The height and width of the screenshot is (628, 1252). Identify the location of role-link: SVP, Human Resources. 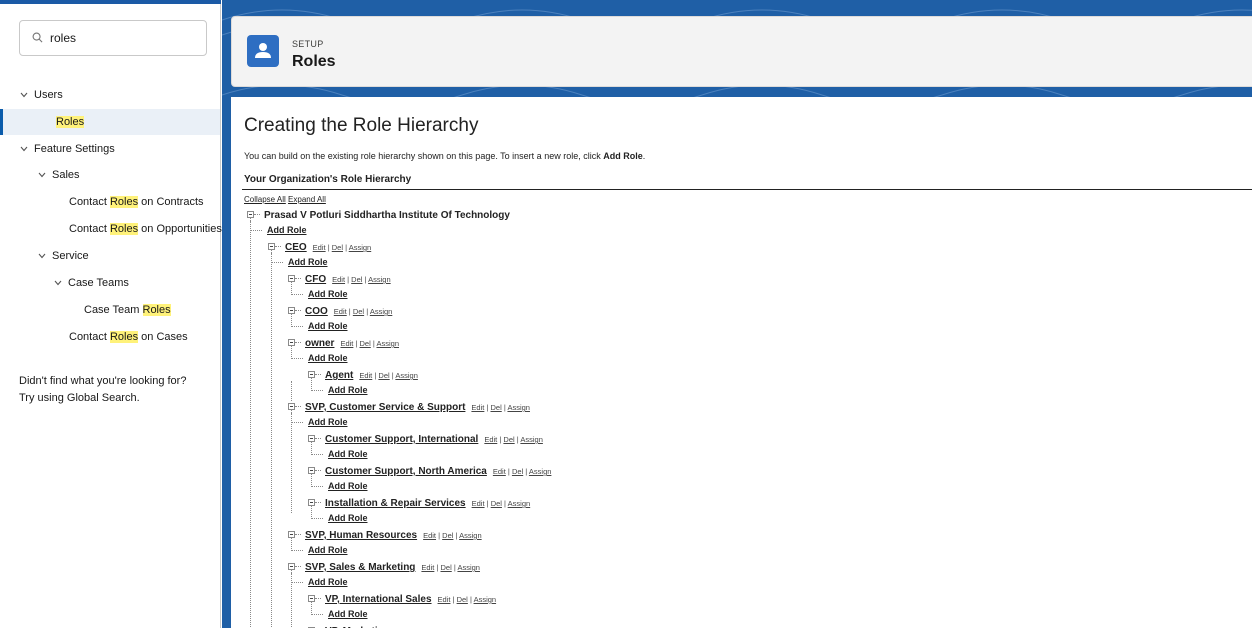
(361, 535).